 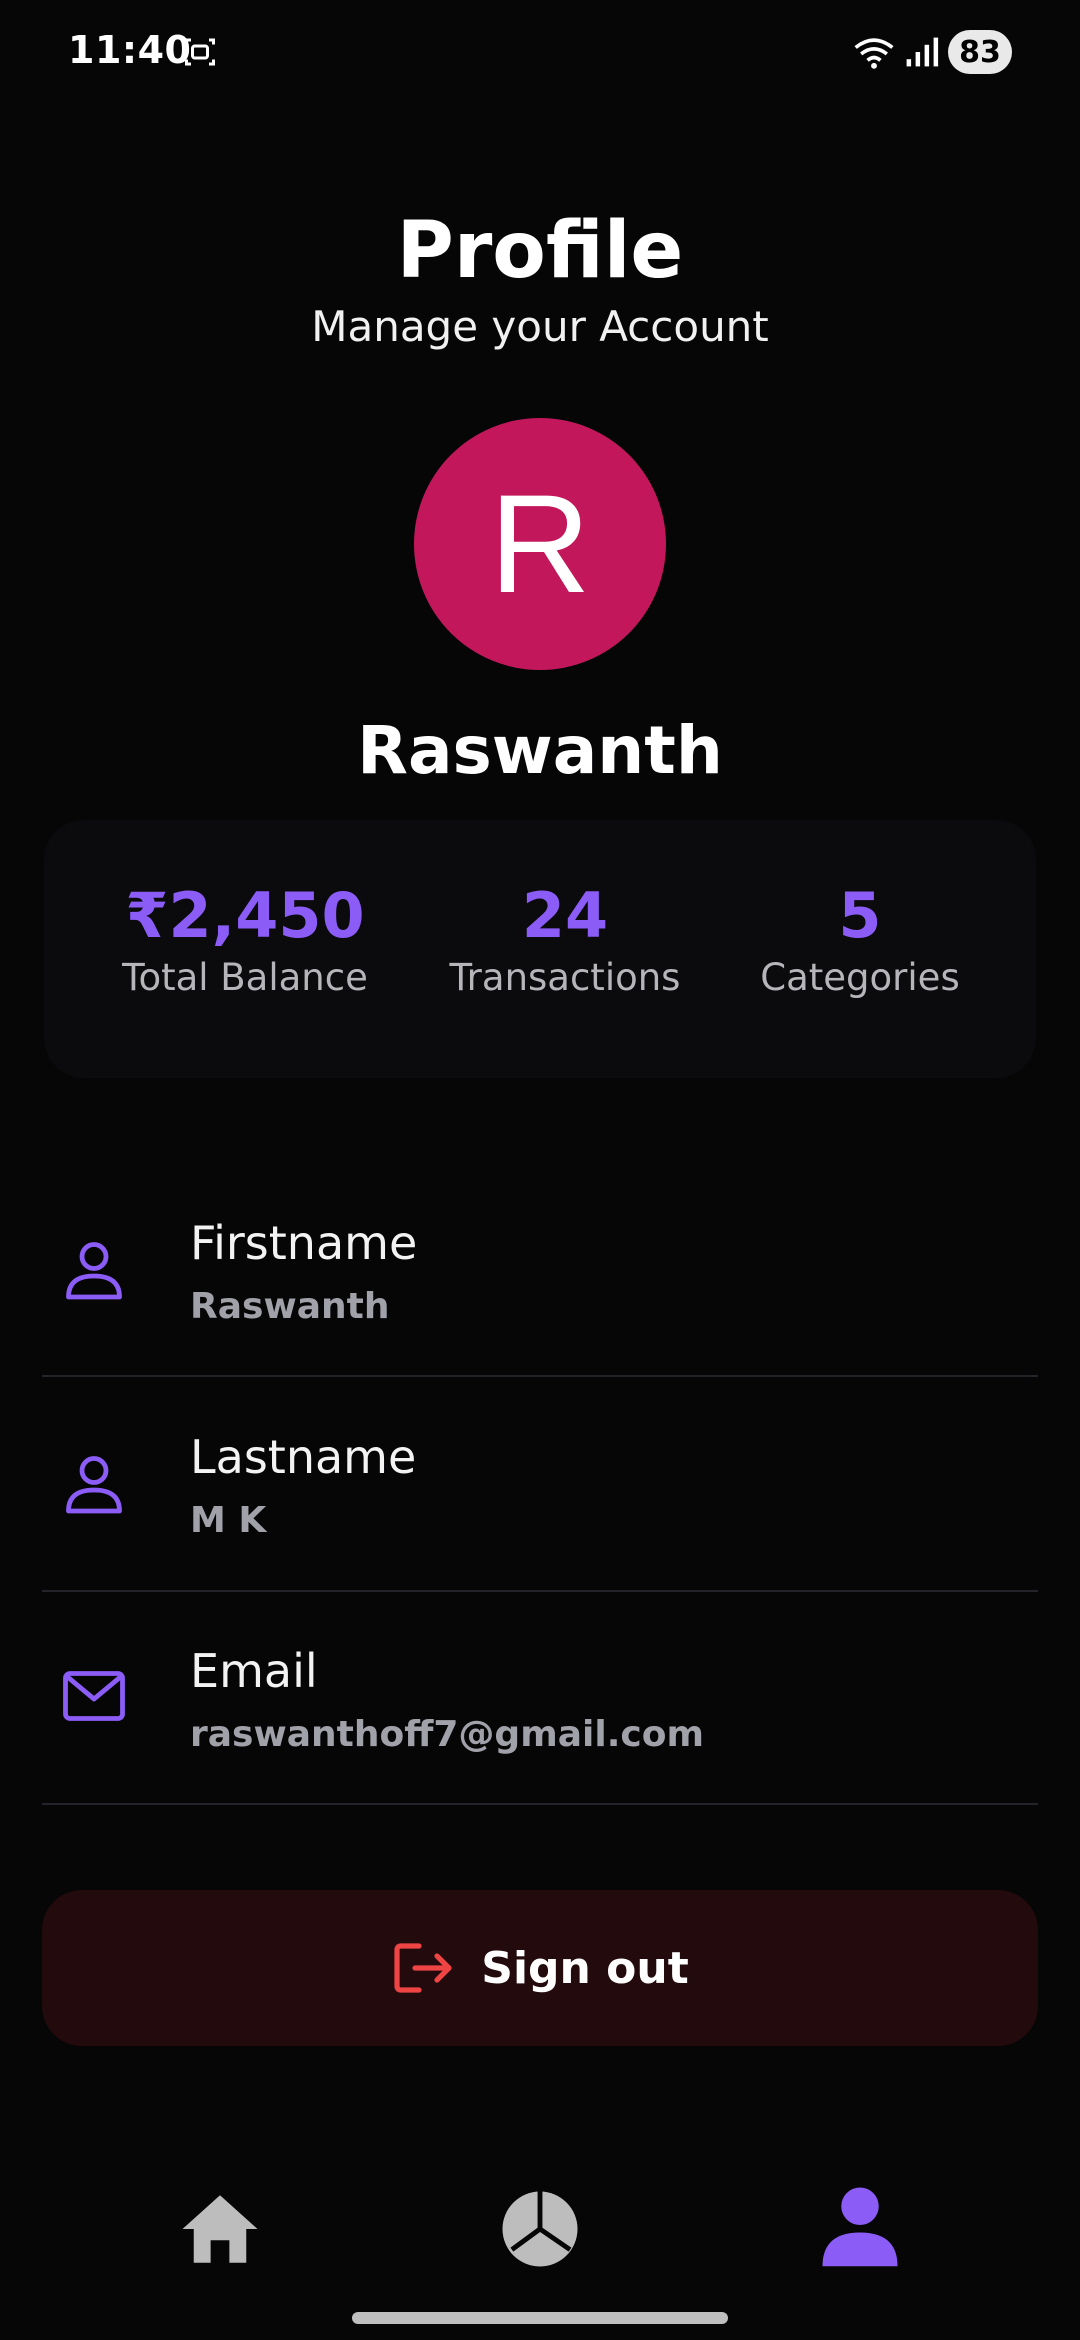 I want to click on stat-label: Transactions, so click(x=565, y=977).